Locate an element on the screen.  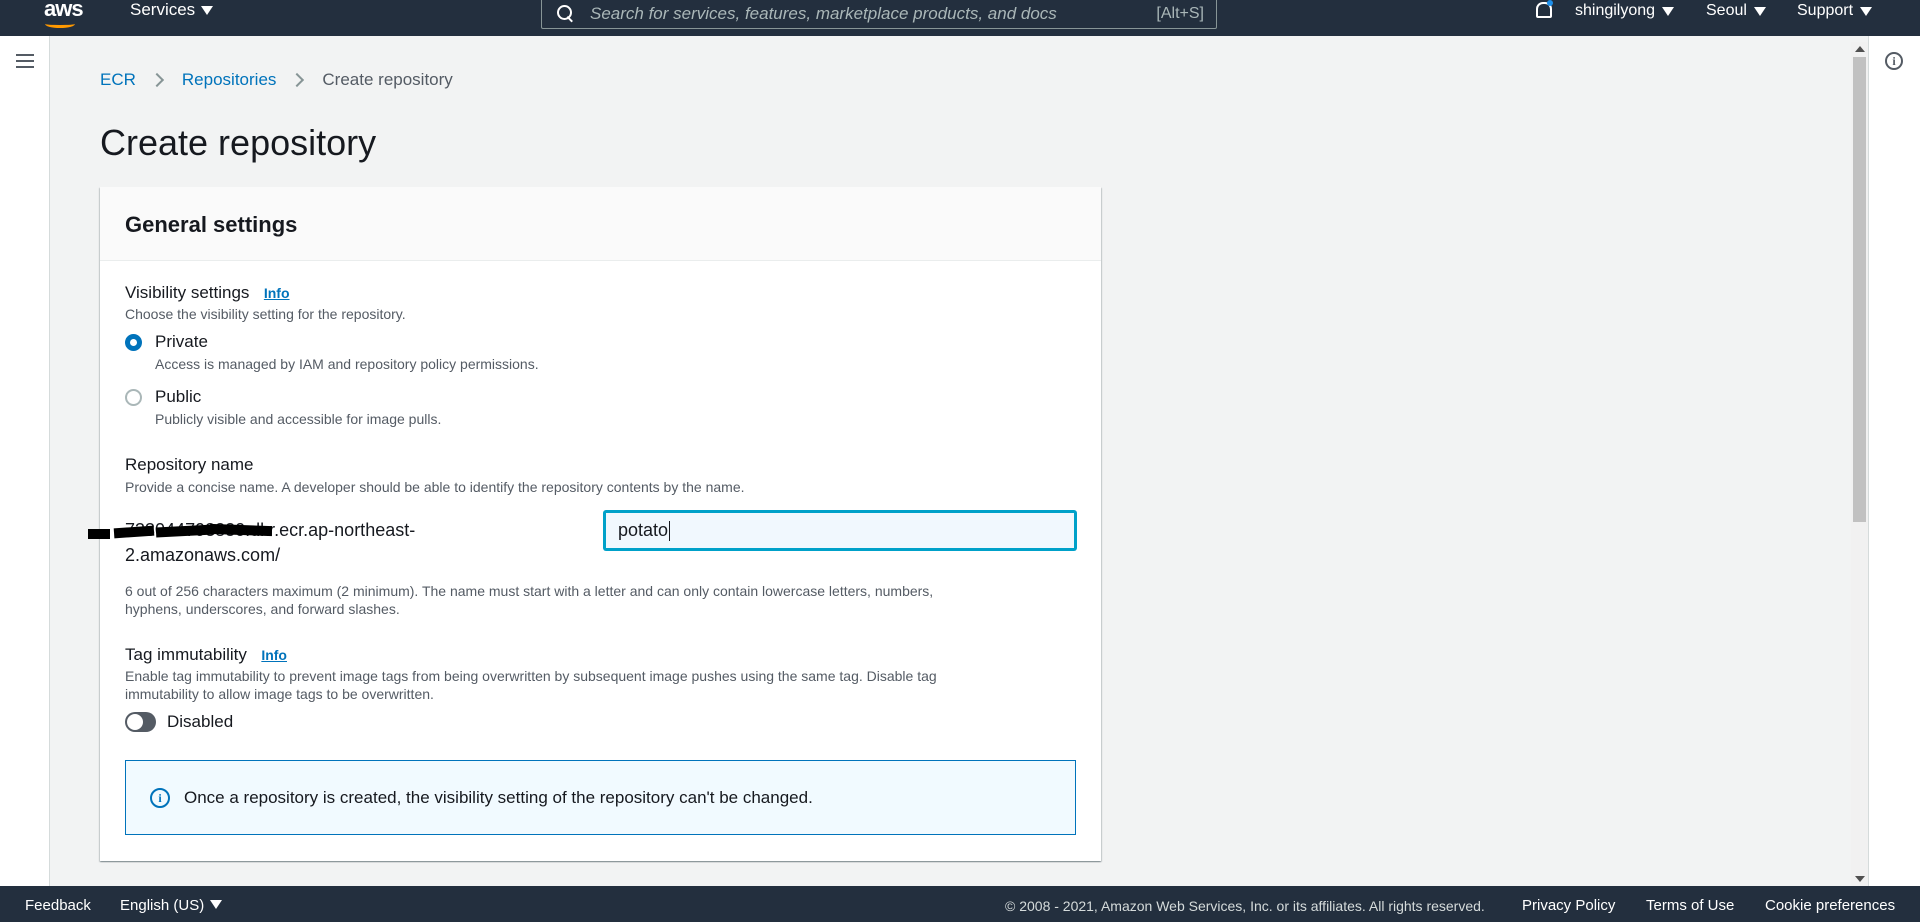
uri-prefix-line2: 2.amazonaws.com/ is located at coordinates (203, 555).